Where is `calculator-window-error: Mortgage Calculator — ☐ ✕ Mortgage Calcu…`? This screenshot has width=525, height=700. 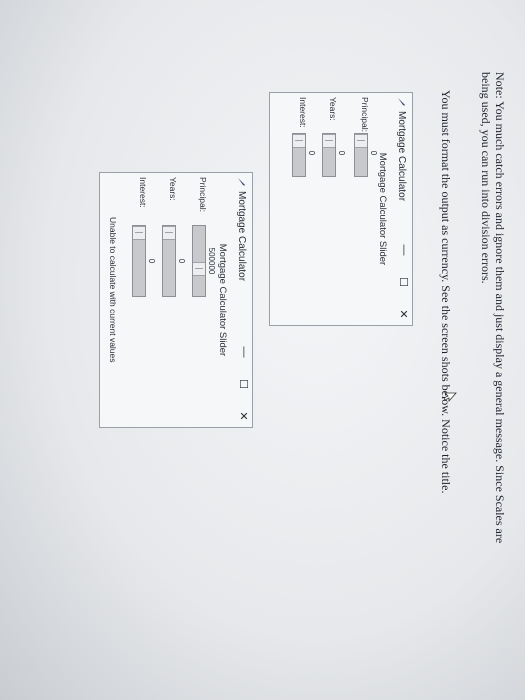 calculator-window-error: Mortgage Calculator — ☐ ✕ Mortgage Calcu… is located at coordinates (176, 300).